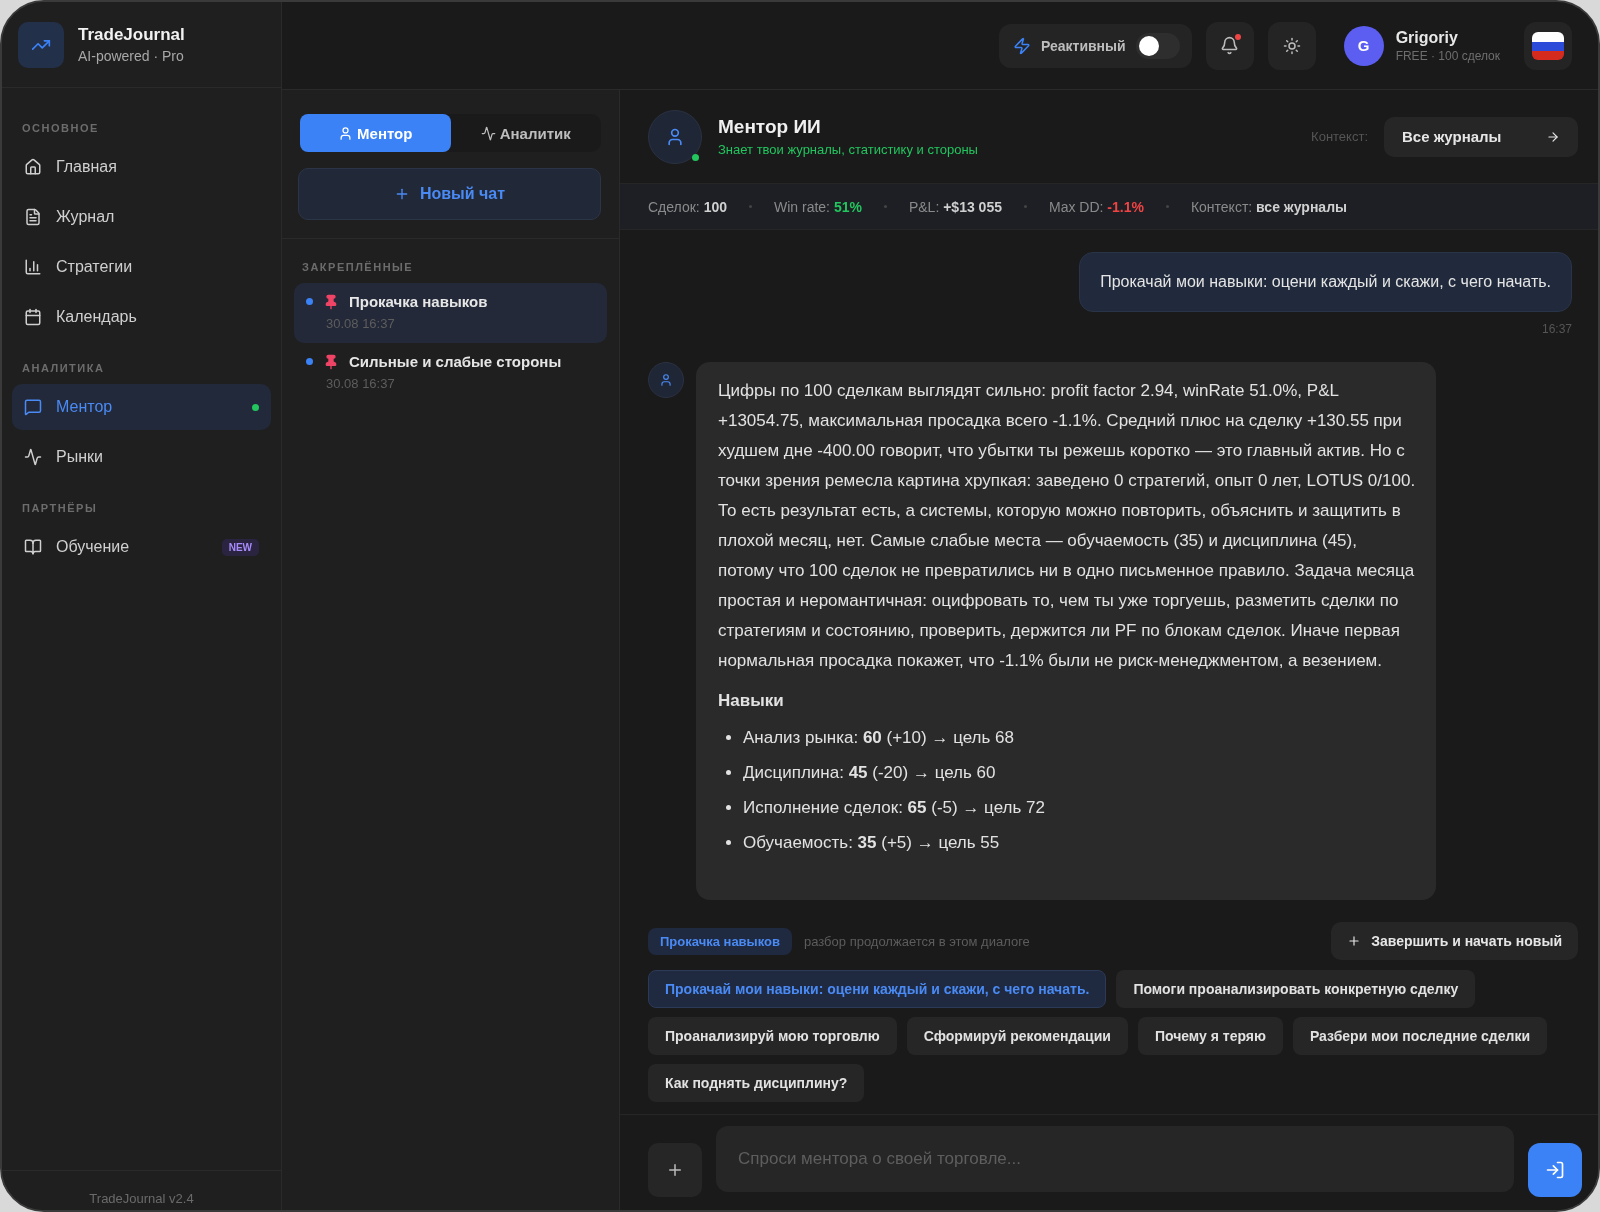 The height and width of the screenshot is (1212, 1600). I want to click on section-title: ЗАКРЕПЛЁННЫЕ, so click(358, 267).